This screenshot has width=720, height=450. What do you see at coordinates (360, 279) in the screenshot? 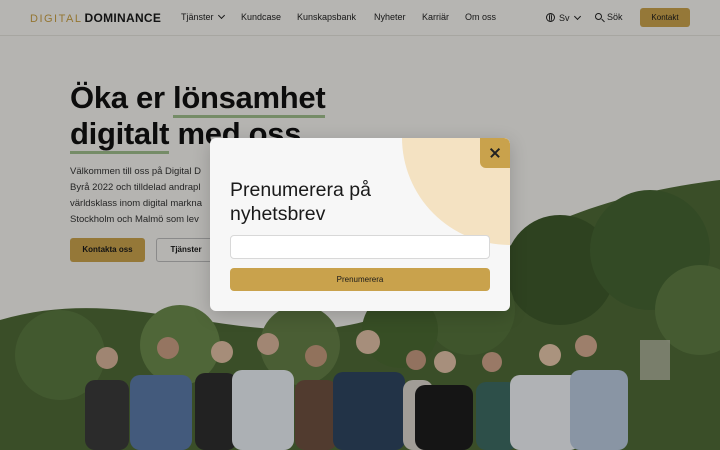
I see `subscribe-button: Prenumerera` at bounding box center [360, 279].